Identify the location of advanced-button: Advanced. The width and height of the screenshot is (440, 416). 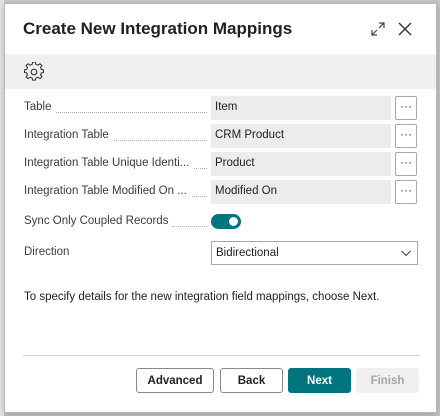
(175, 380).